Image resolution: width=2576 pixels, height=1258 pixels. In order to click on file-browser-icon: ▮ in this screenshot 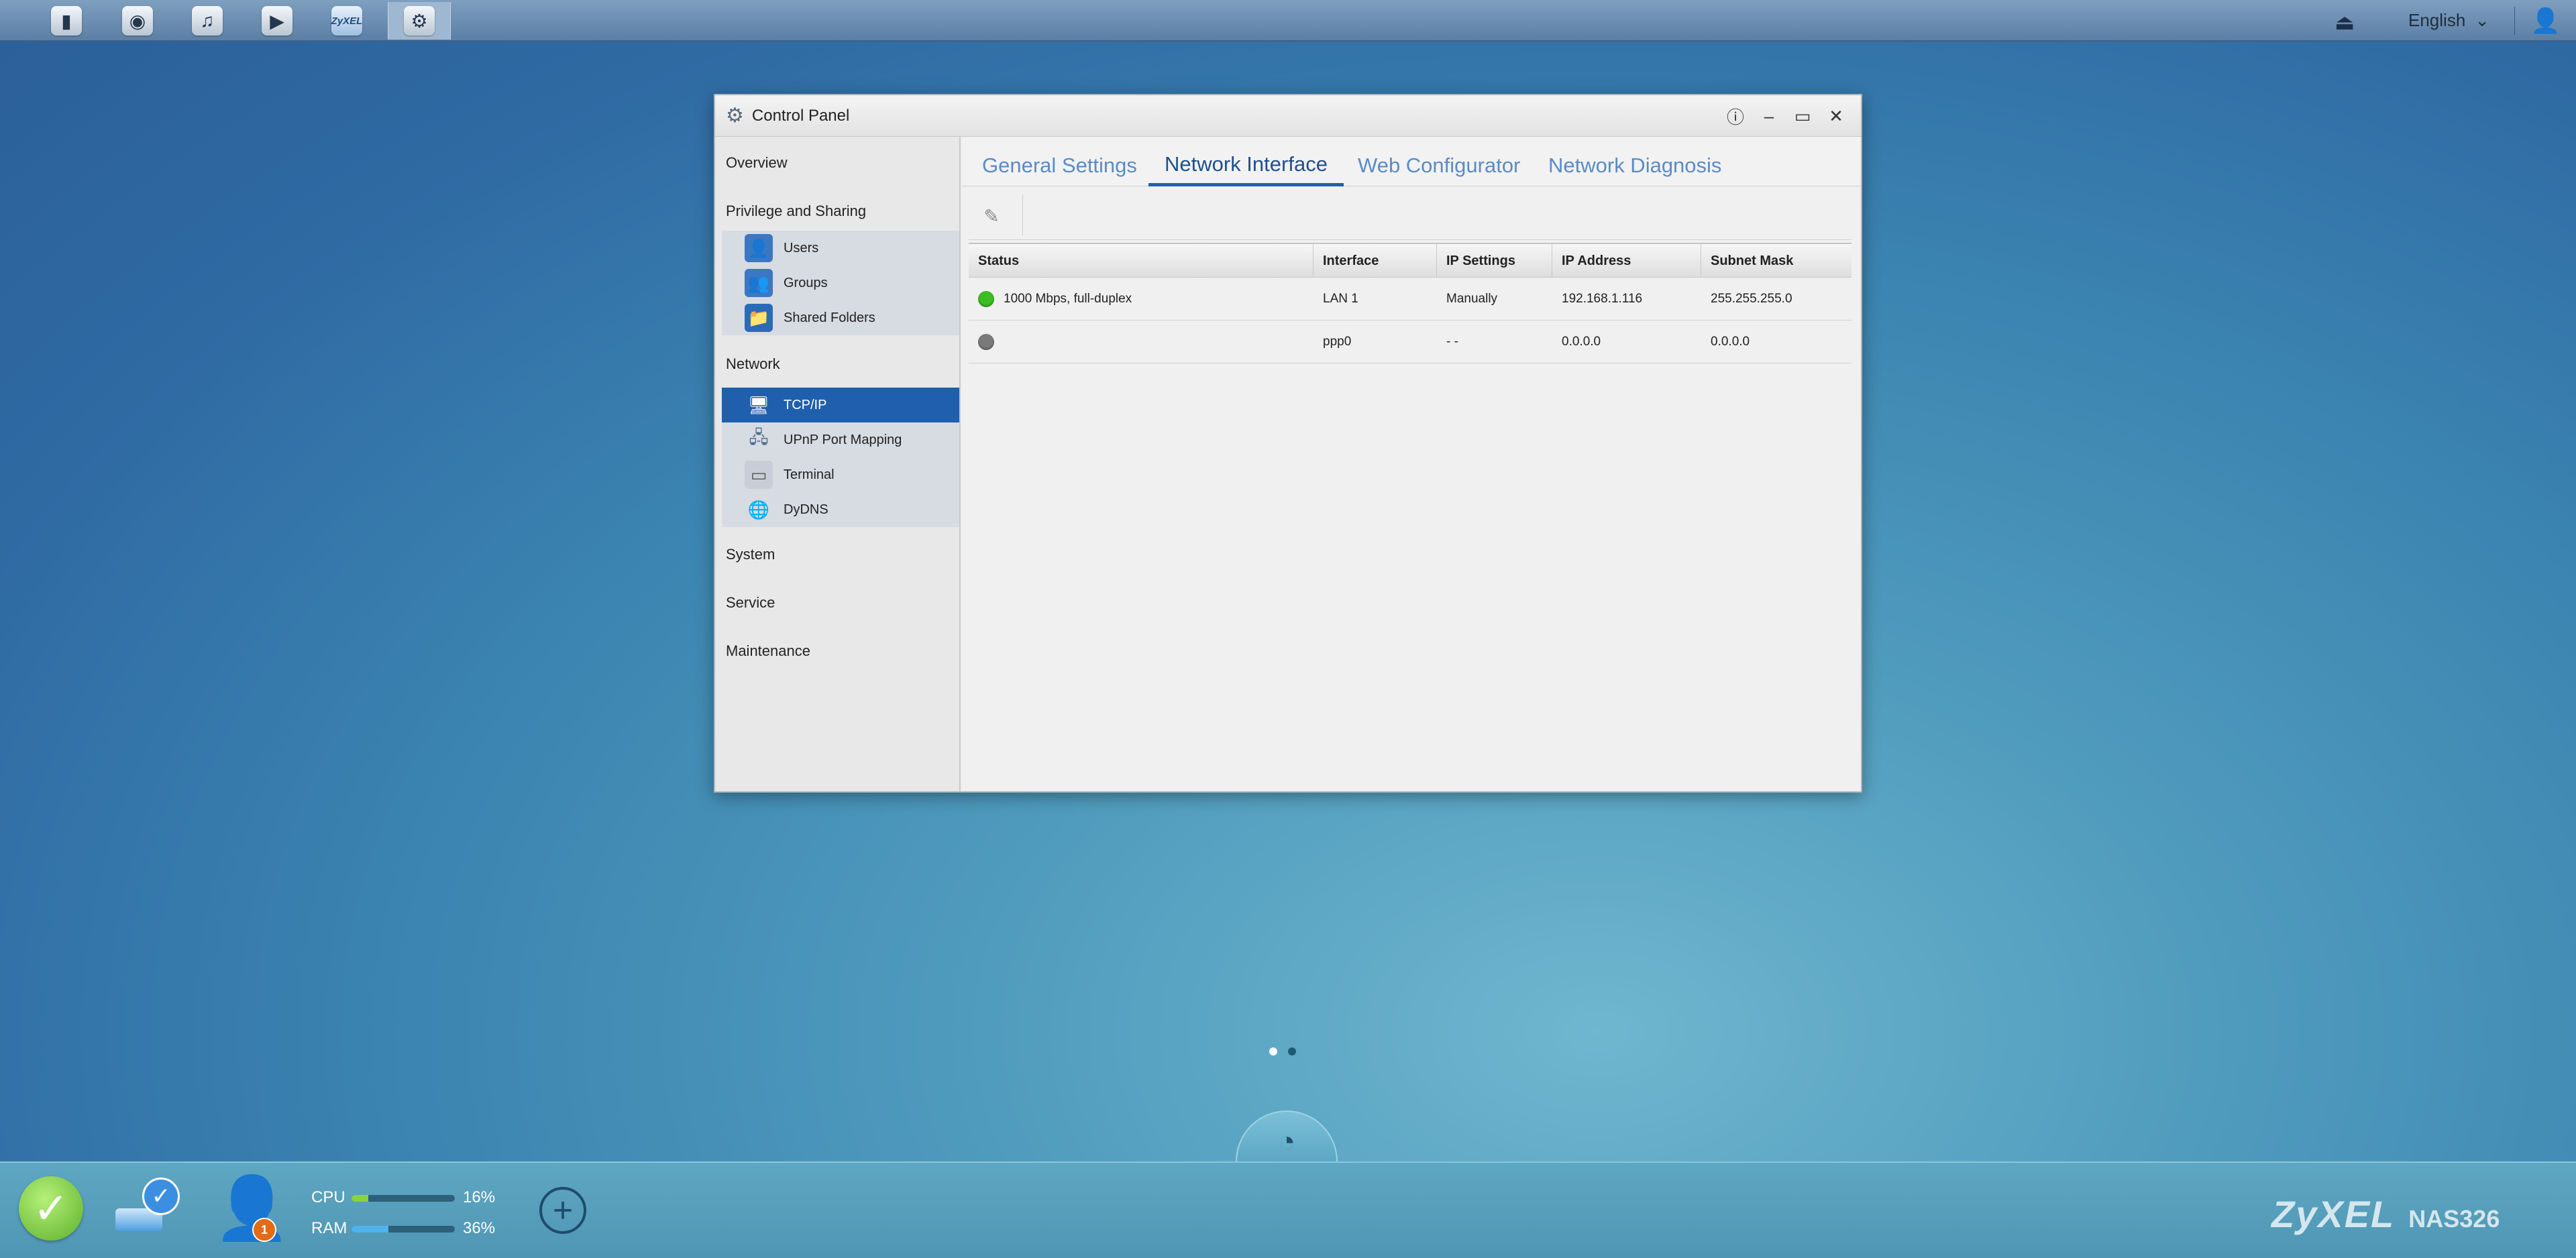, I will do `click(66, 21)`.